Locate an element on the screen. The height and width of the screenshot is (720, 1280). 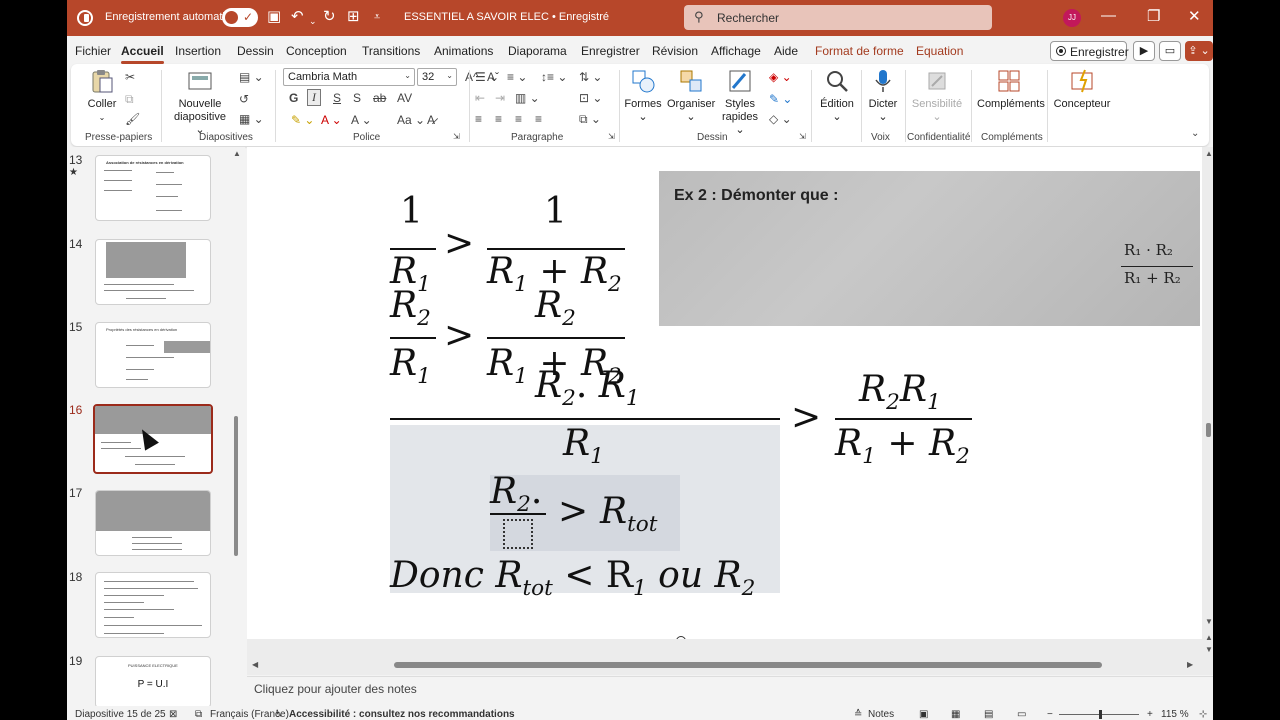
tab-diaporama: Diaporama is located at coordinates (537, 51).